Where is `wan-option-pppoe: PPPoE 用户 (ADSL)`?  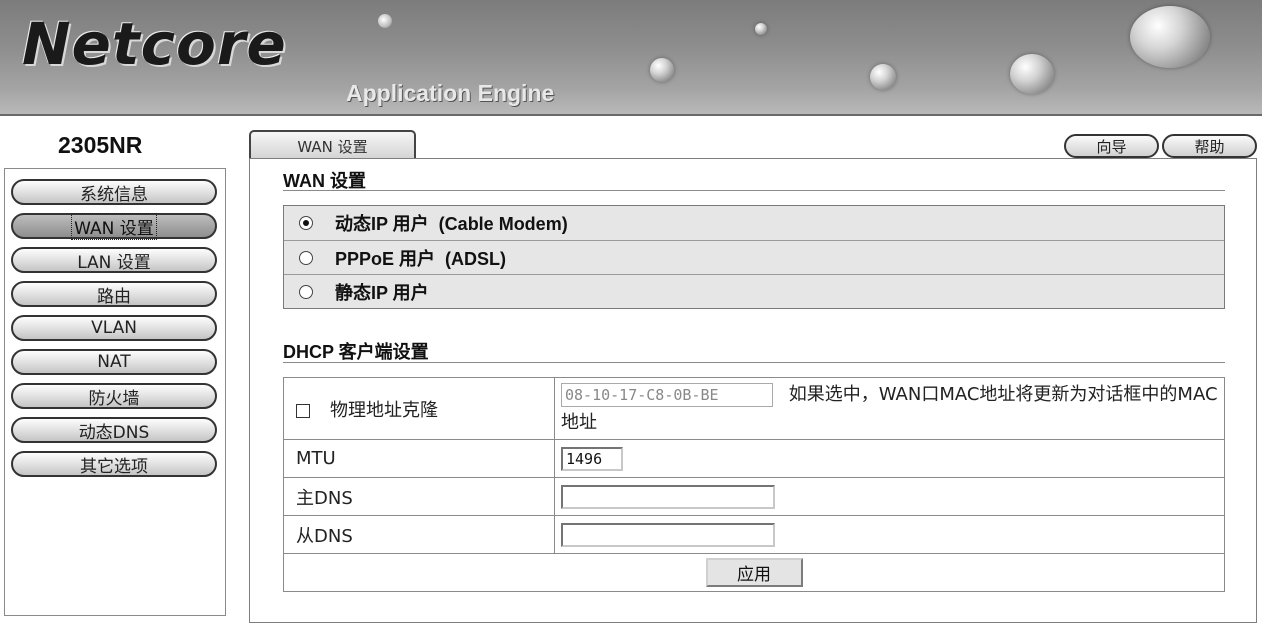 wan-option-pppoe: PPPoE 用户 (ADSL) is located at coordinates (754, 257).